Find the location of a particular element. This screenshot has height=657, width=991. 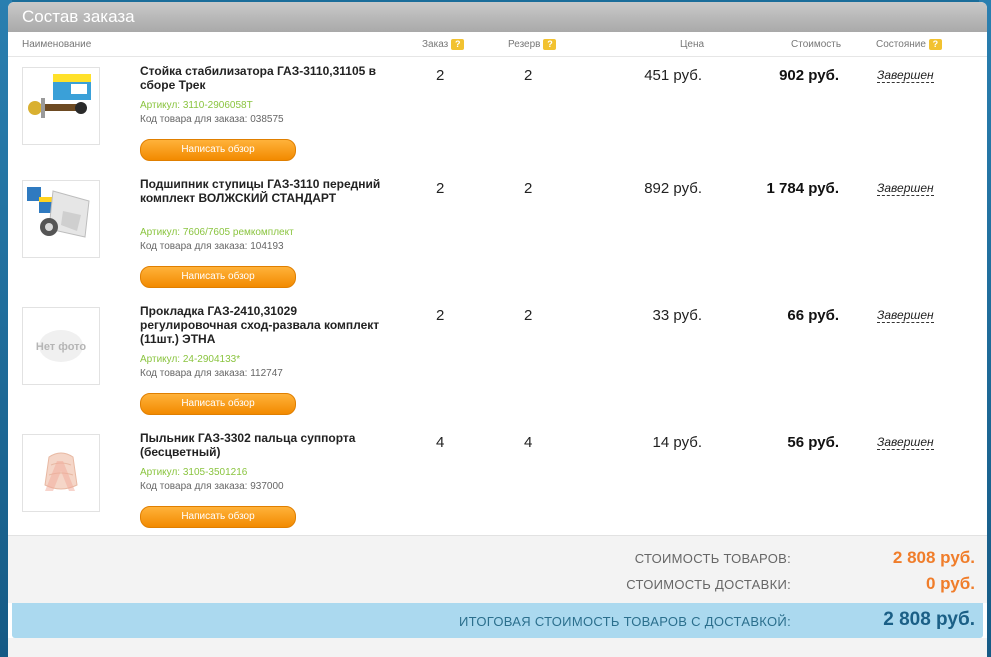

line-total: 902 руб. is located at coordinates (809, 75).